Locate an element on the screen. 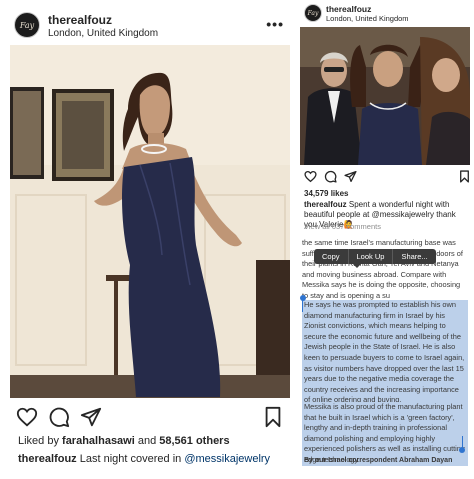 The width and height of the screenshot is (474, 479). selection-end-handle is located at coordinates (462, 450).